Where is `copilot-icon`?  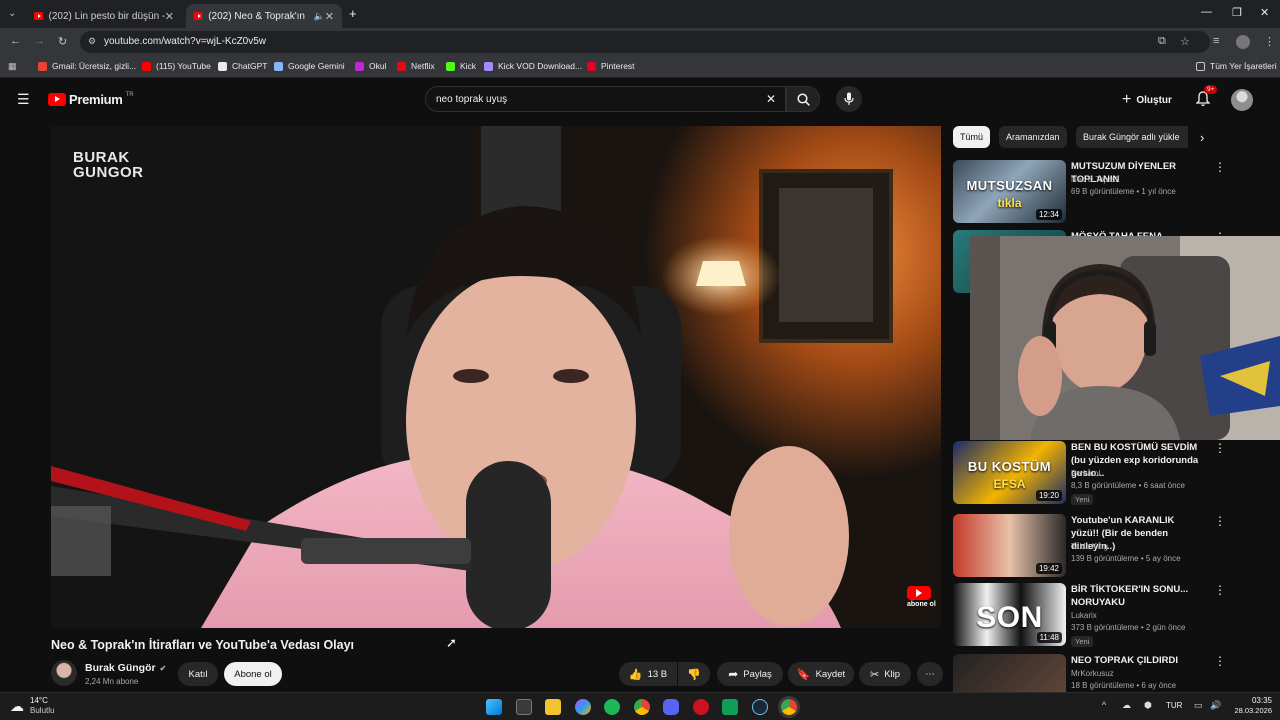 copilot-icon is located at coordinates (583, 707).